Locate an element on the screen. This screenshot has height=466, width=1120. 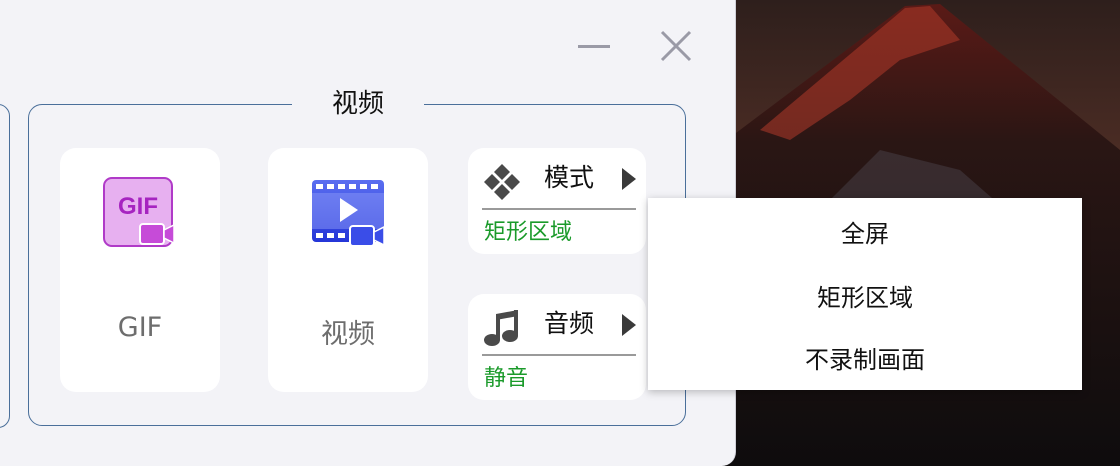
gif-record-icon: GIF is located at coordinates (139, 212).